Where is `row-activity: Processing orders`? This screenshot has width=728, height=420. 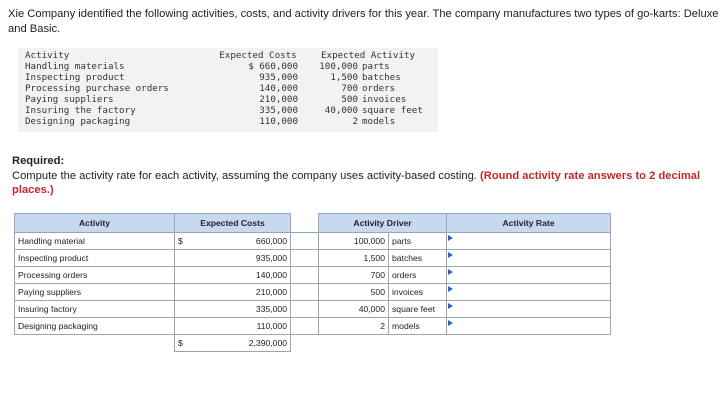
row-activity: Processing orders is located at coordinates (94, 275).